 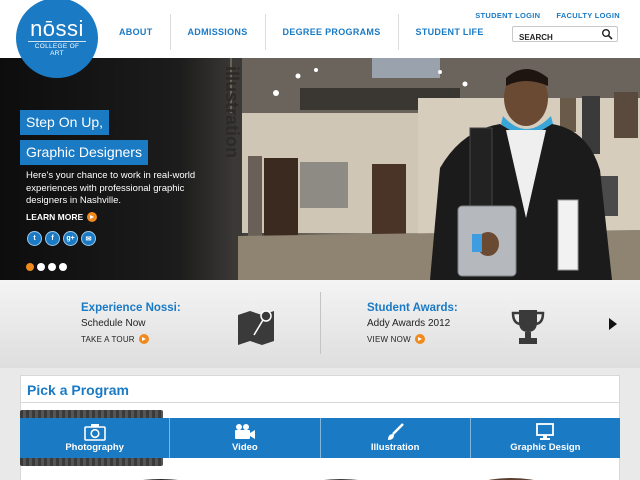 What do you see at coordinates (412, 308) in the screenshot?
I see `promo-awards-title: Student Awards:` at bounding box center [412, 308].